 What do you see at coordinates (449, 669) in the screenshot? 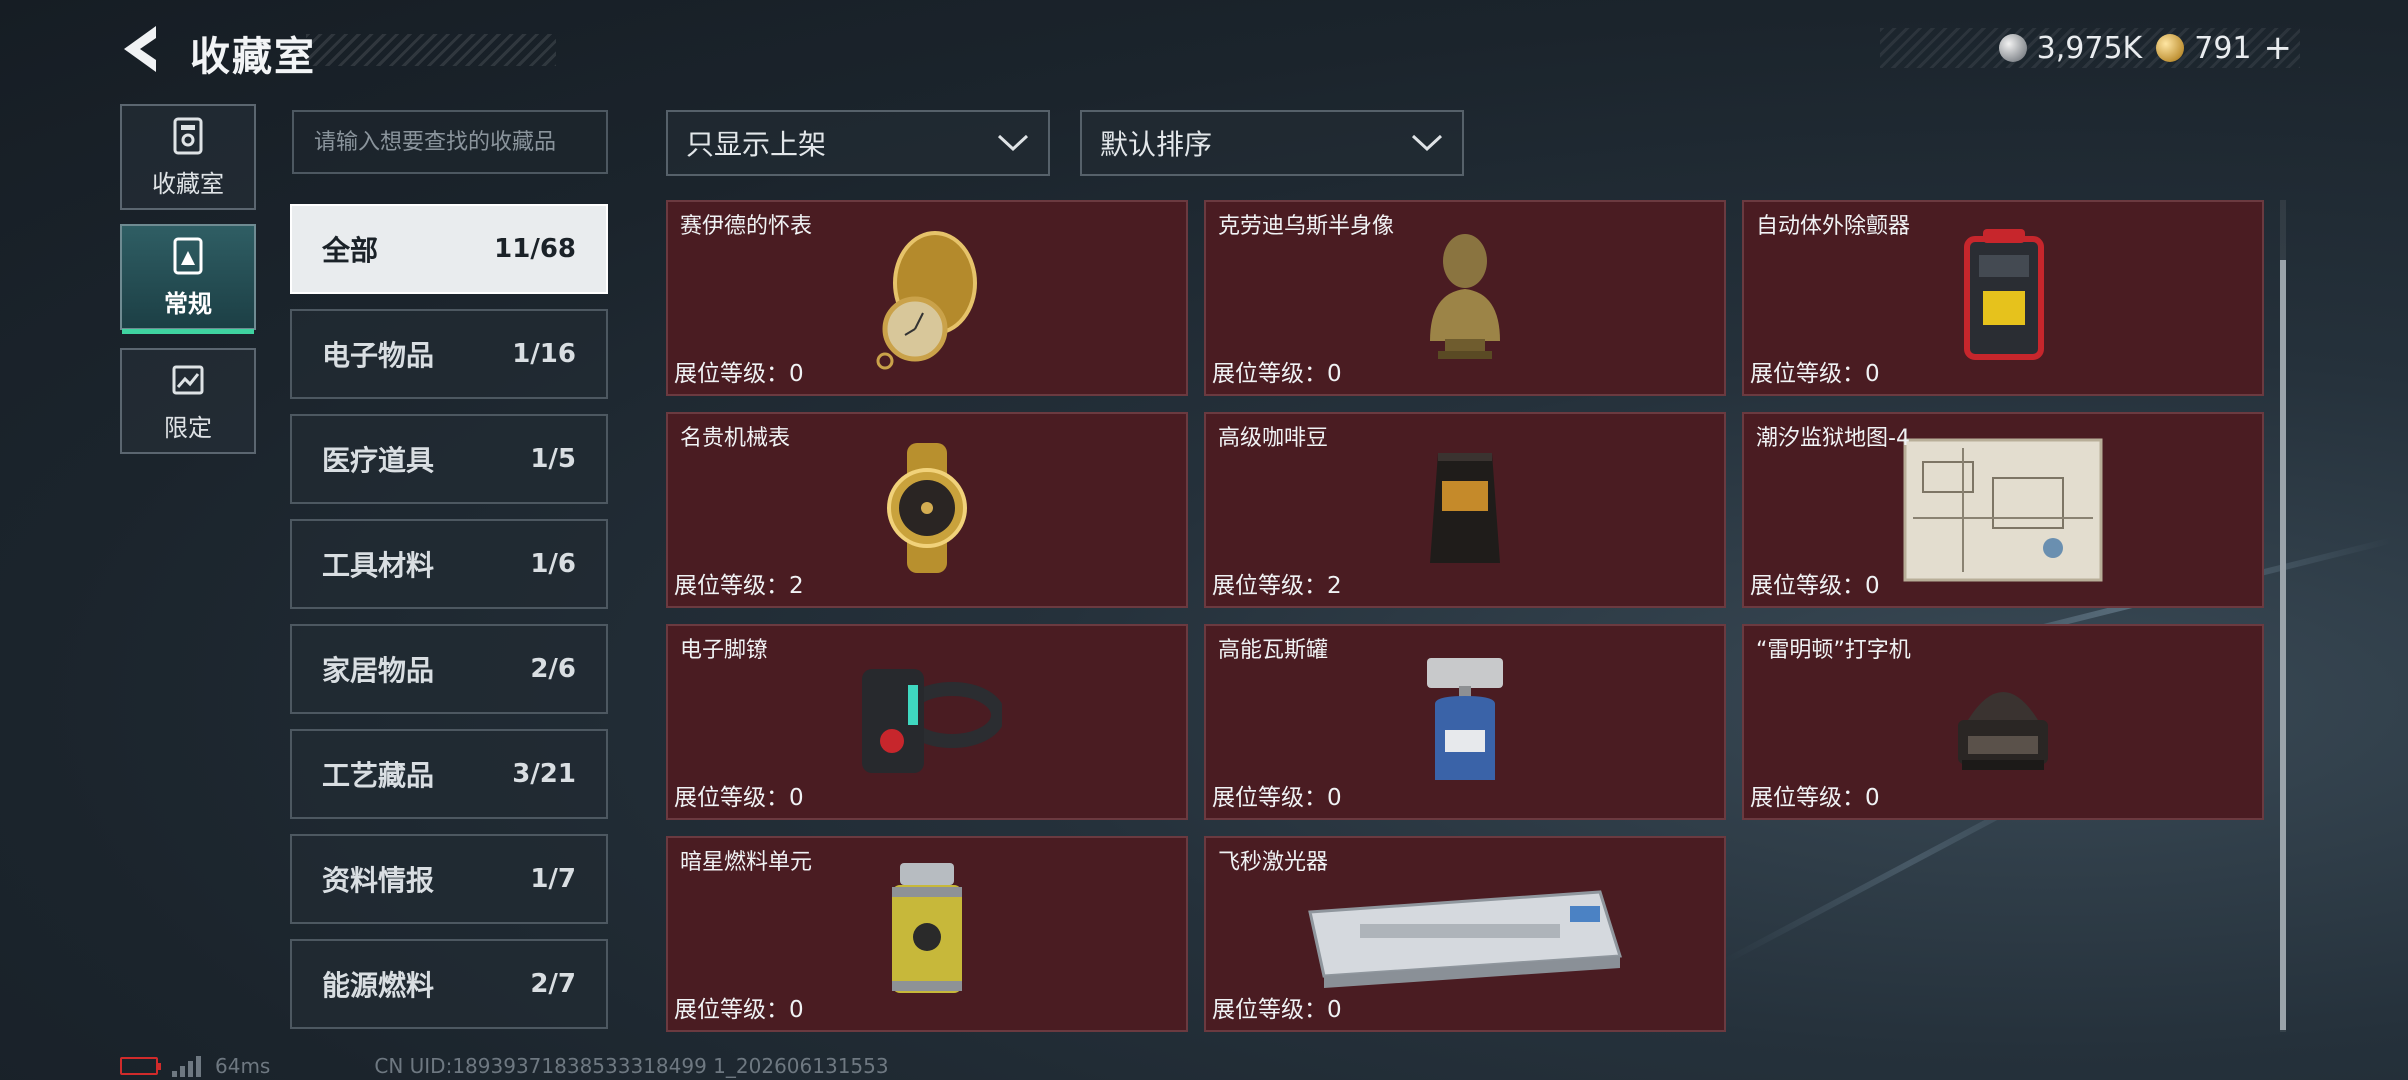
I see `category-household: 家居物品 2/6` at bounding box center [449, 669].